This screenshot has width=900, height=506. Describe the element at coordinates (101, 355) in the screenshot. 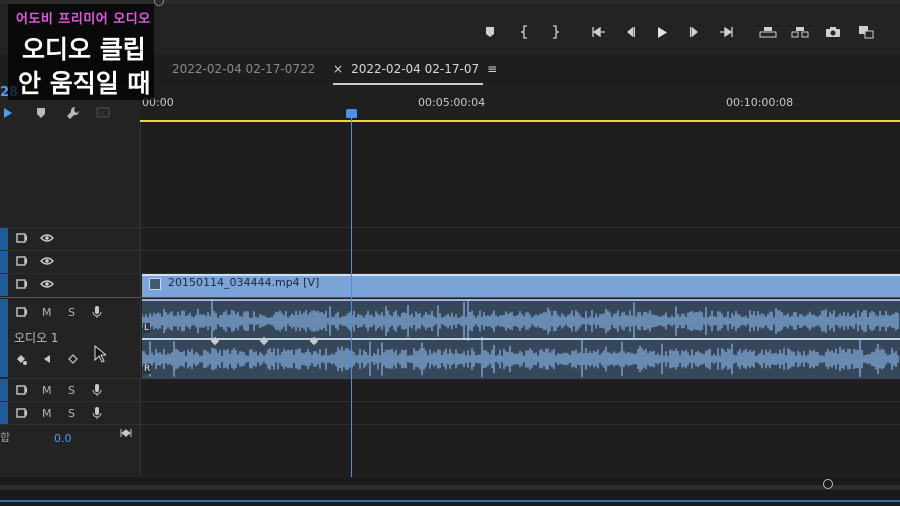

I see `mouse-cursor-icon` at that location.